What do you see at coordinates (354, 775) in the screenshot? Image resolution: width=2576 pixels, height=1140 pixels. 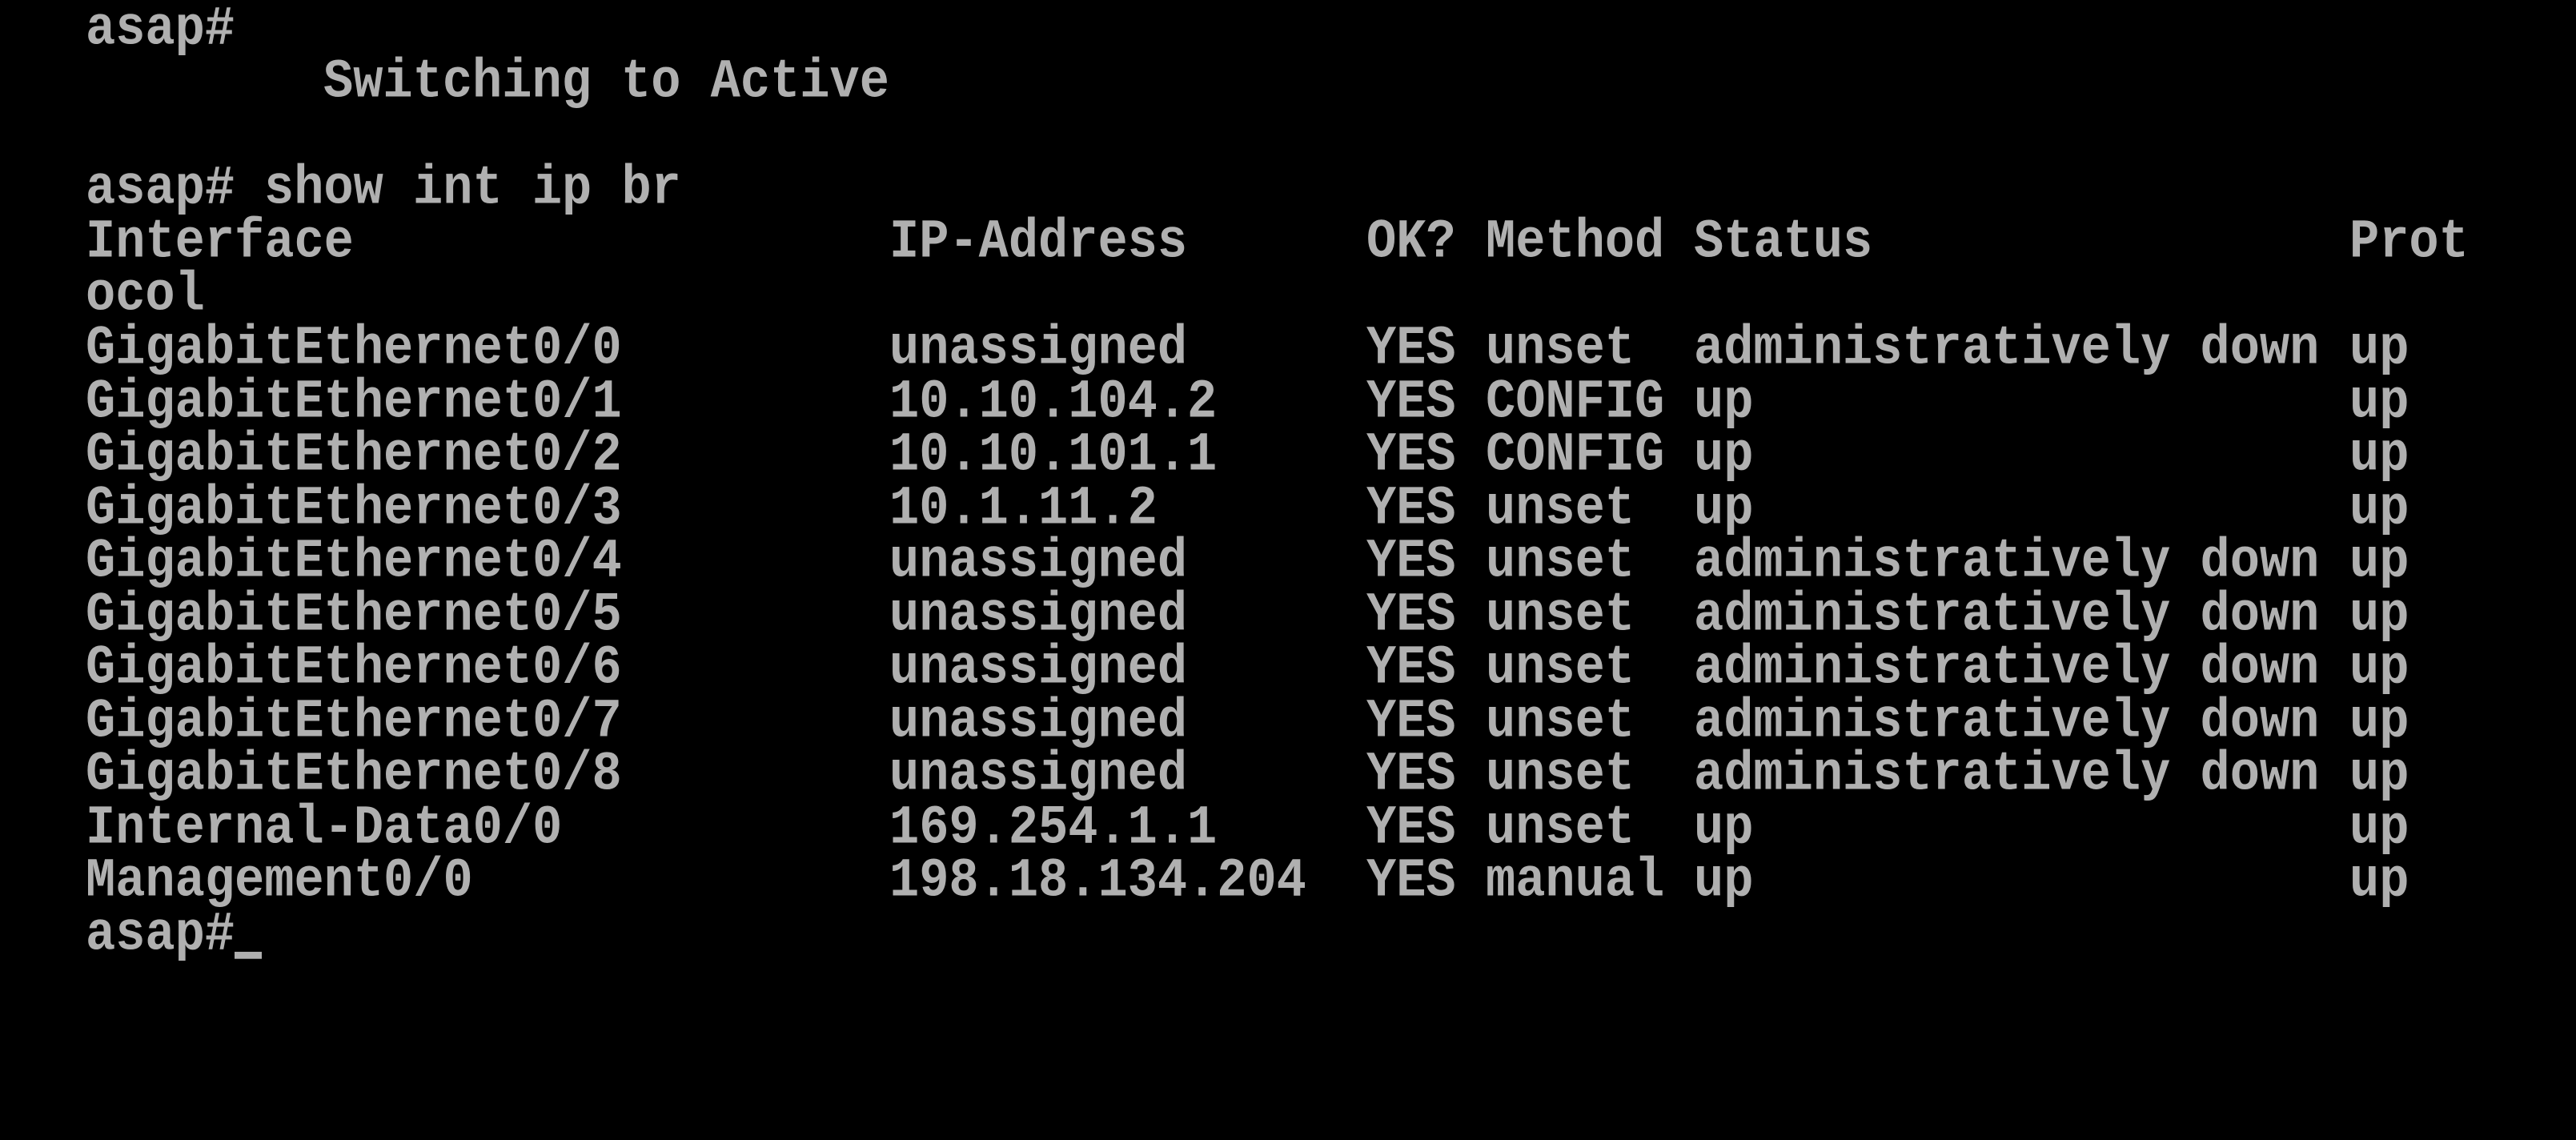 I see `cell-interface: GigabitEthernet0/8` at bounding box center [354, 775].